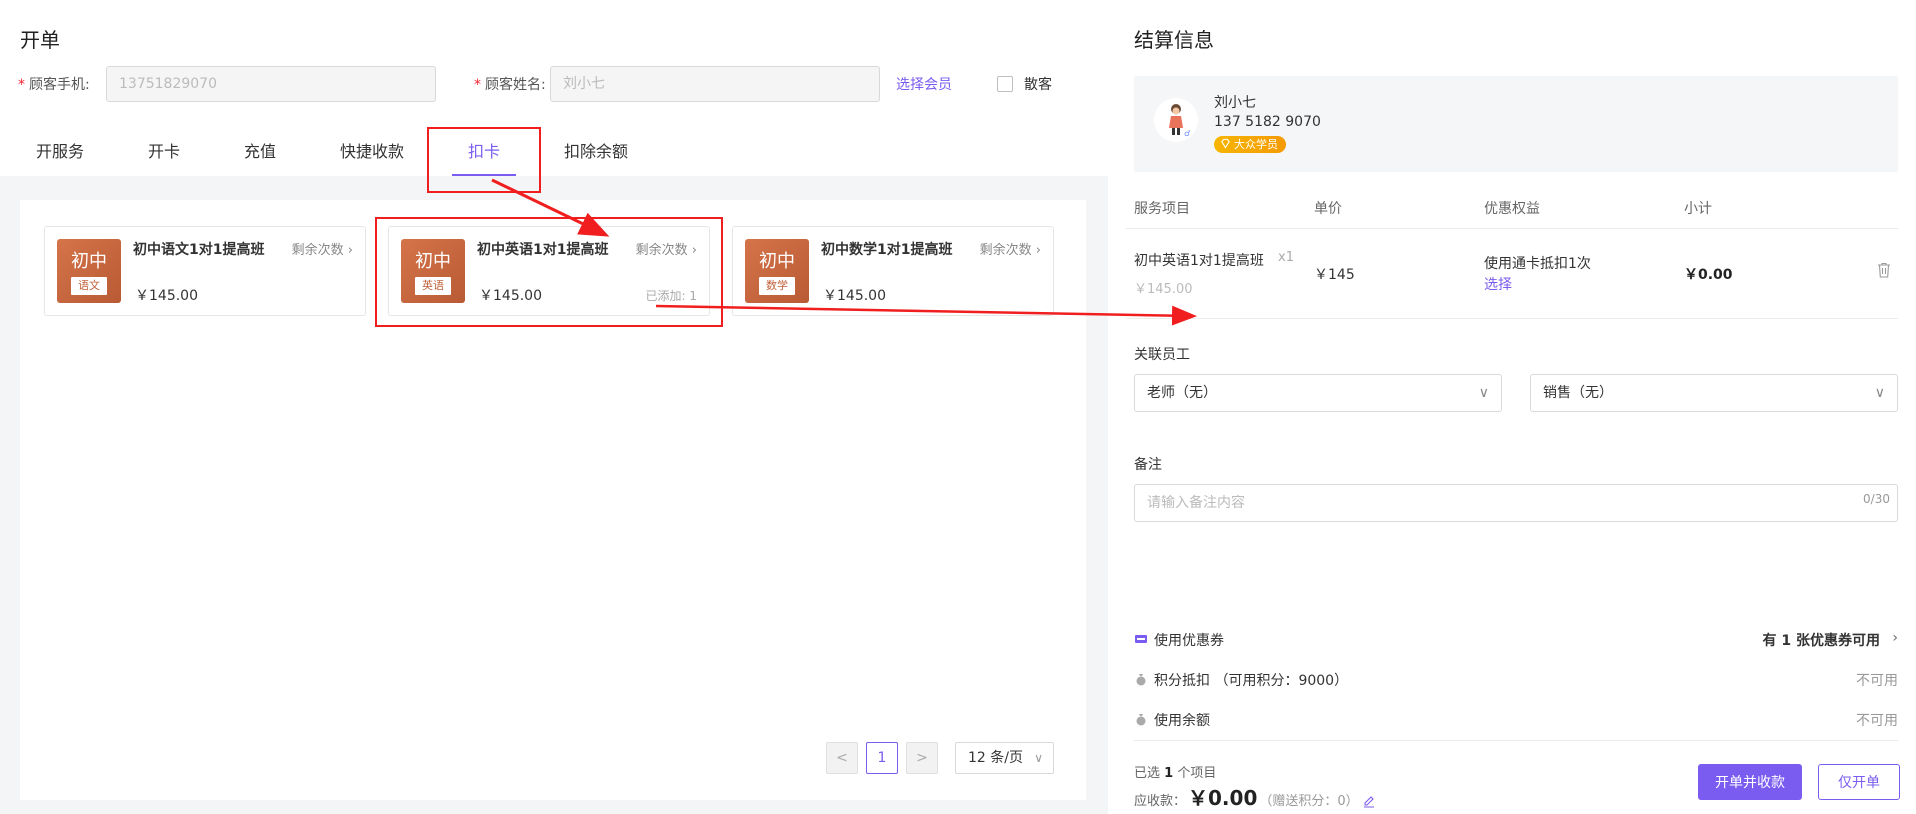 The height and width of the screenshot is (814, 1916). Describe the element at coordinates (549, 271) in the screenshot. I see `card-item-english: 初中 英语 初中英语1对1提高班 剩余次数 › ￥145.00 已添加: 1` at that location.